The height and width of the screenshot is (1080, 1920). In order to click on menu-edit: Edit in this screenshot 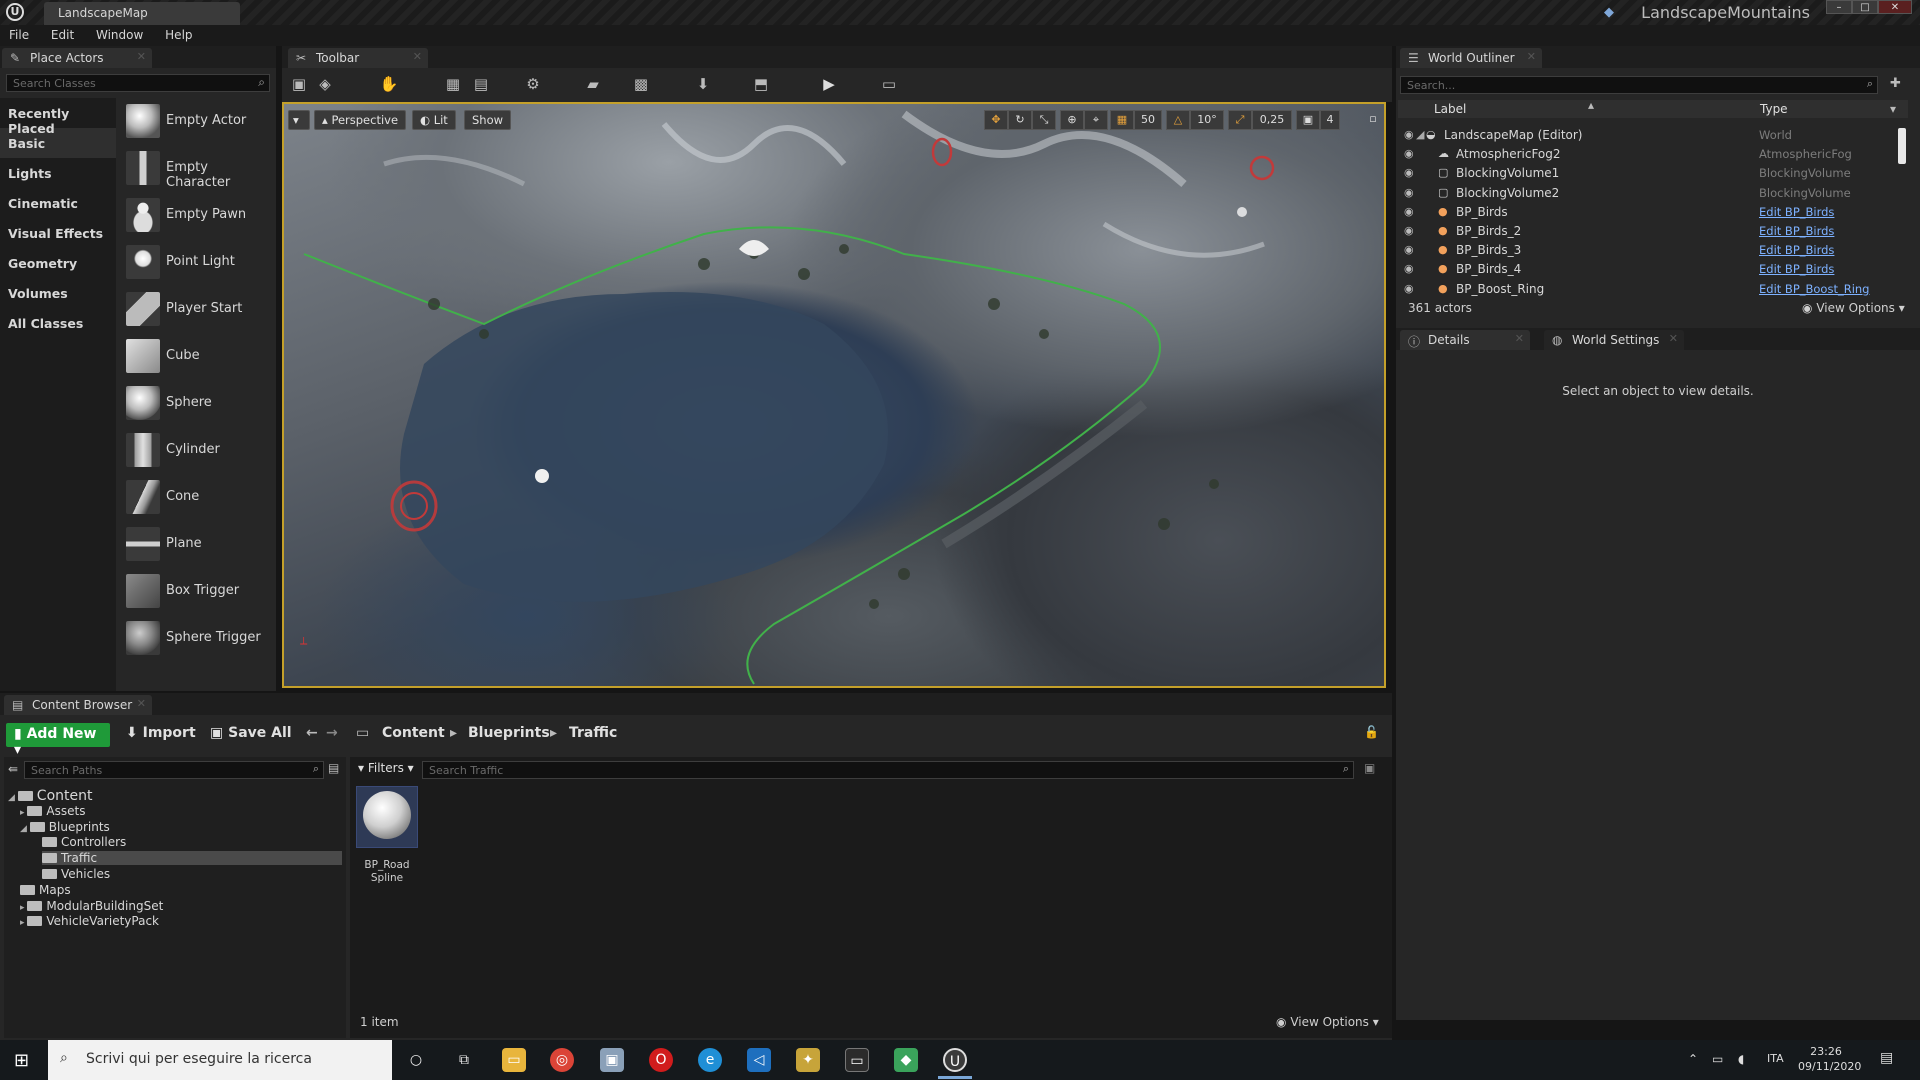, I will do `click(62, 35)`.